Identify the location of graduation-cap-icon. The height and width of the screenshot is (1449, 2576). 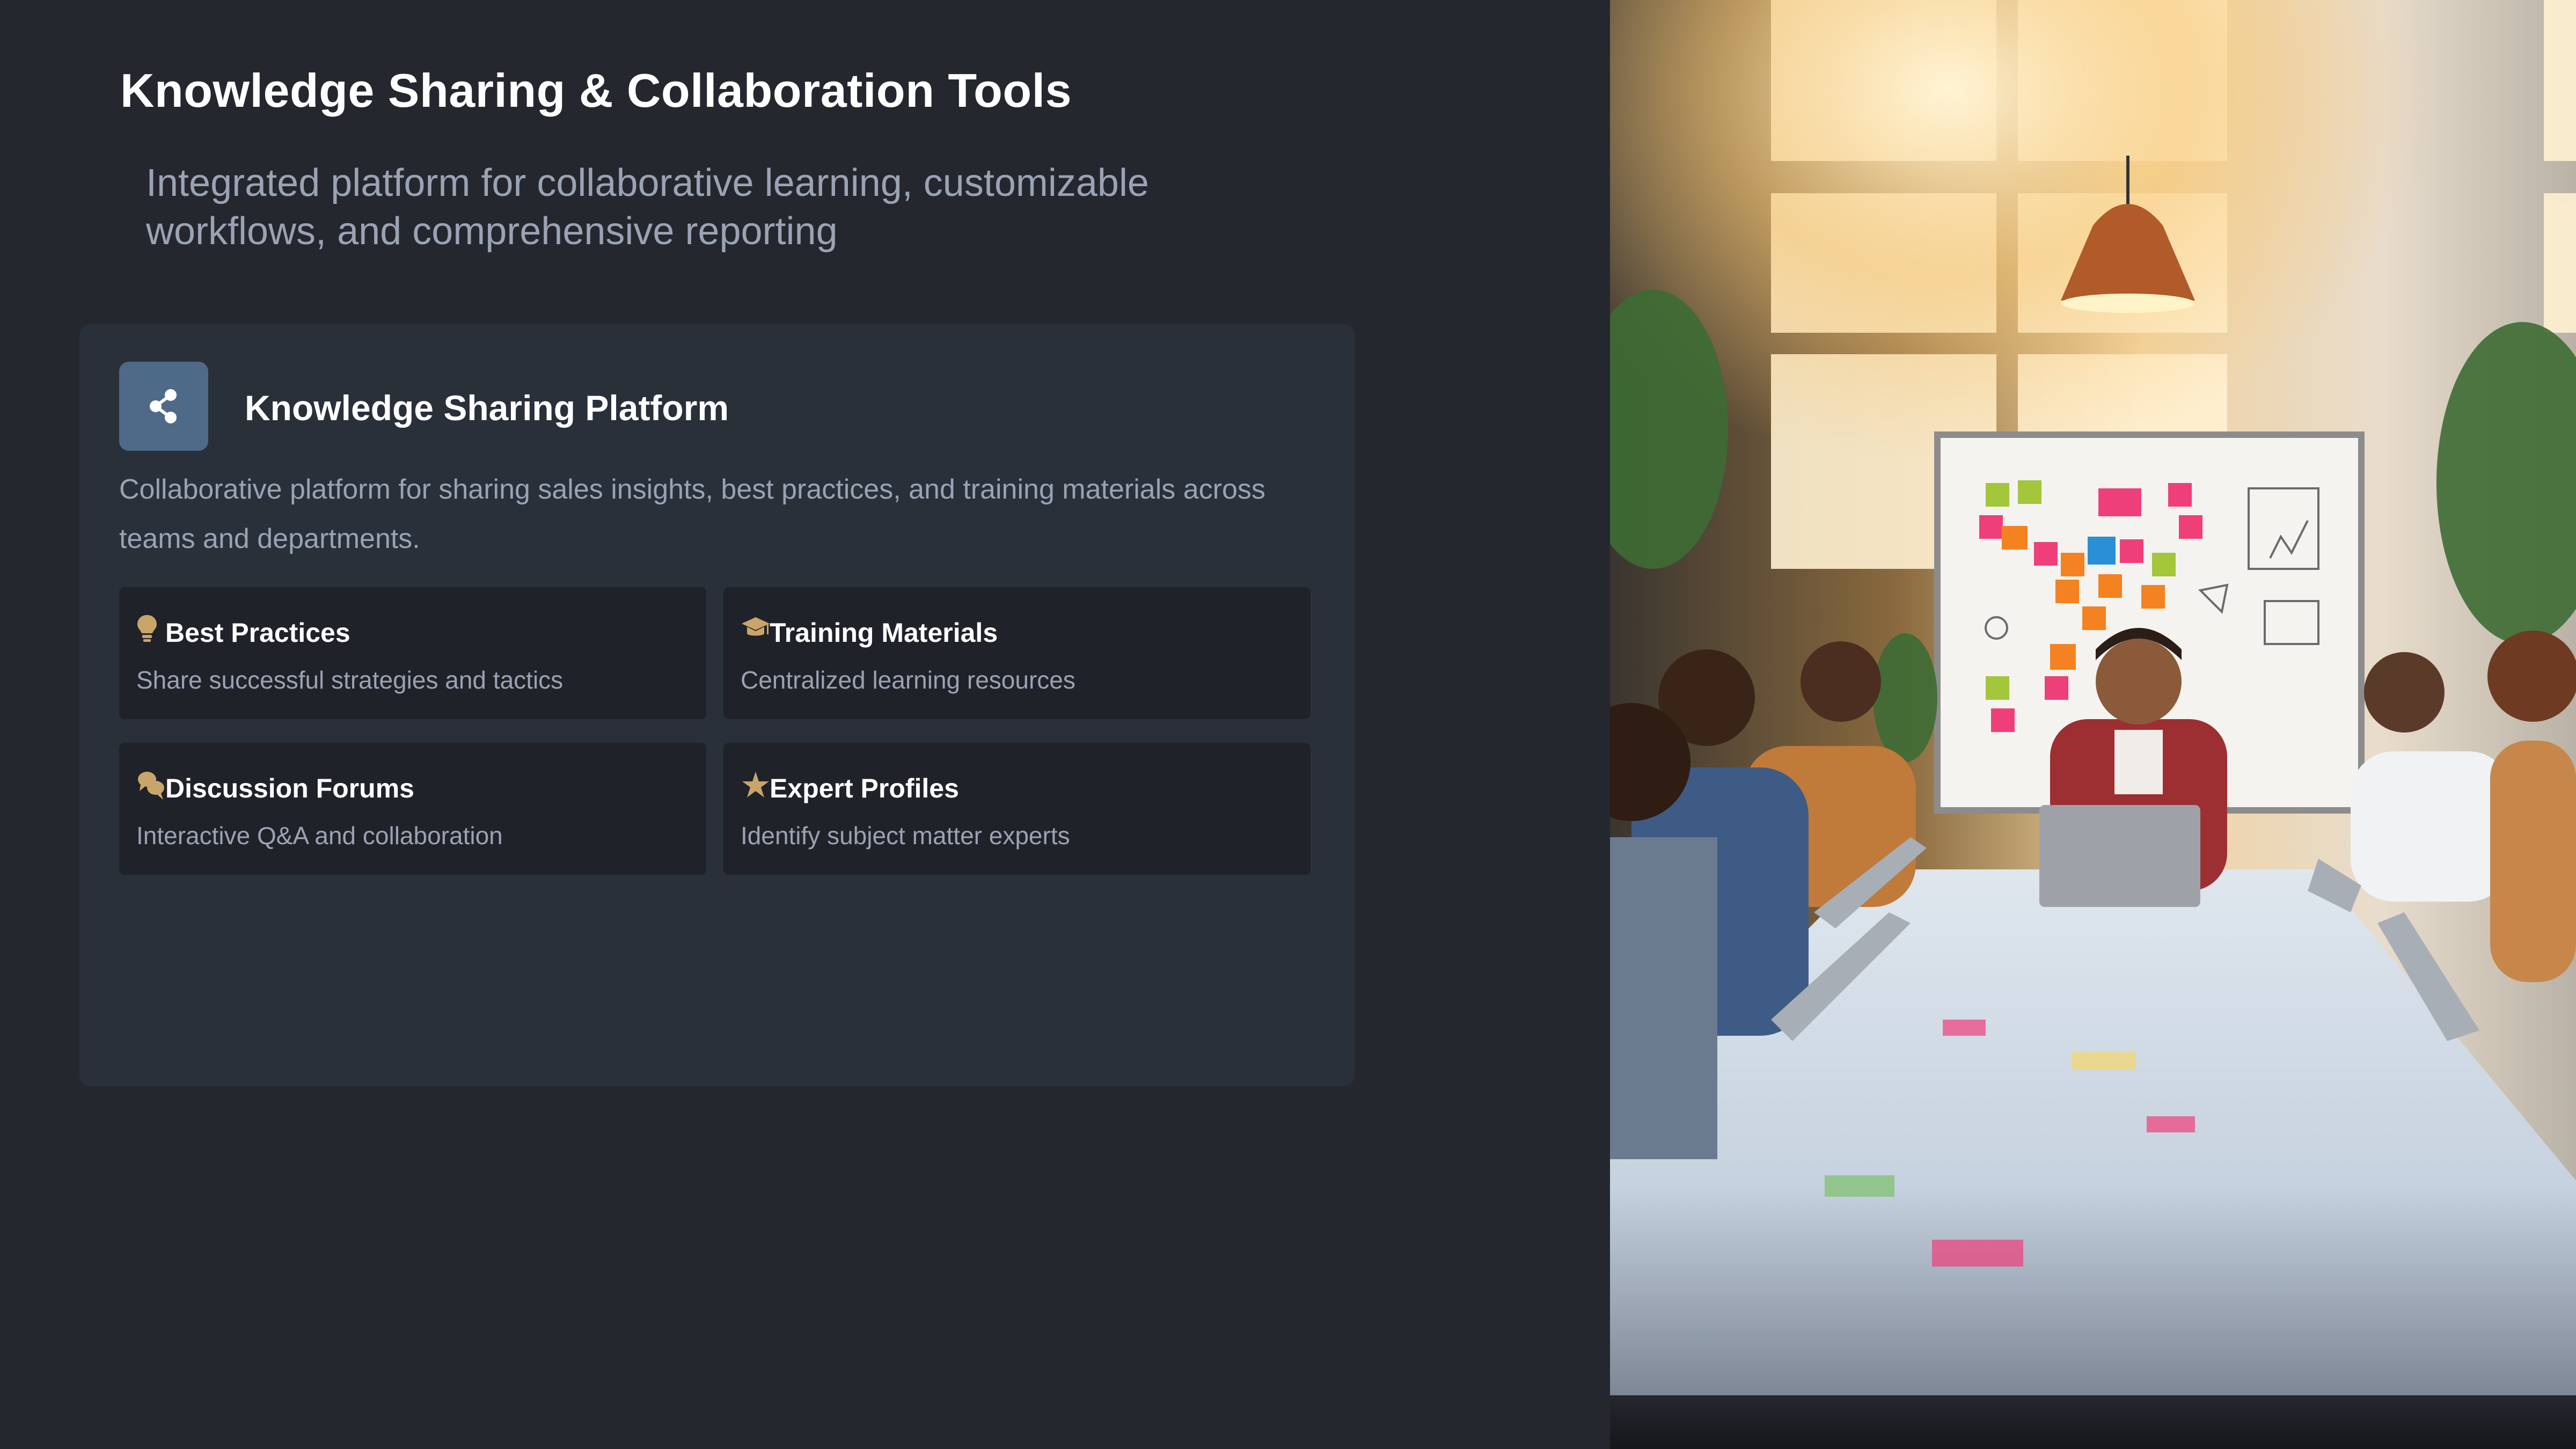
(756, 630).